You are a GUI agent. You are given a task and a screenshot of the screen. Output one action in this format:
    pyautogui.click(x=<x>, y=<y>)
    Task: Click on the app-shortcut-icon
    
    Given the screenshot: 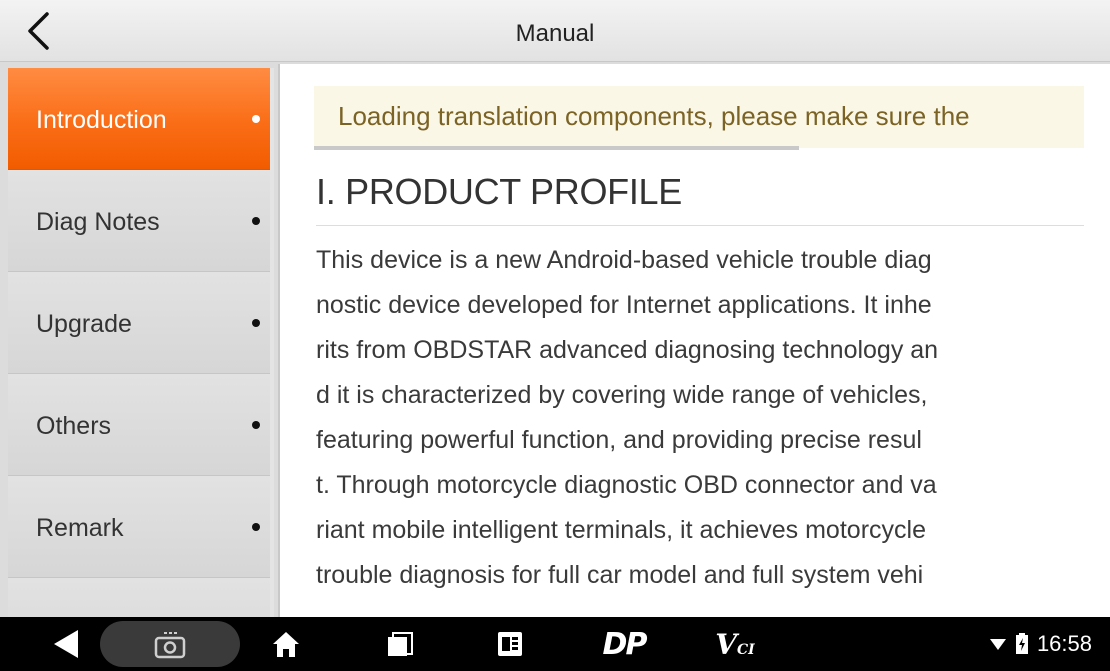 What is the action you would take?
    pyautogui.click(x=510, y=644)
    